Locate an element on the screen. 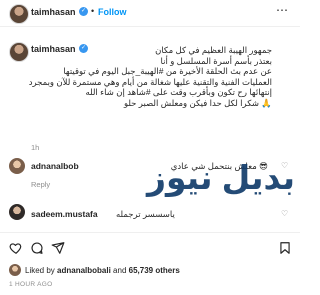 The image size is (320, 295). caption-verified-badge-icon: ✓ is located at coordinates (83, 48).